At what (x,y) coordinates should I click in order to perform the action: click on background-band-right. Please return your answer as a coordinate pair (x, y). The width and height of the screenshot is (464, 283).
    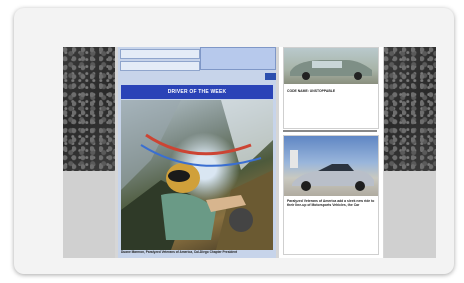
    Looking at the image, I should click on (410, 214).